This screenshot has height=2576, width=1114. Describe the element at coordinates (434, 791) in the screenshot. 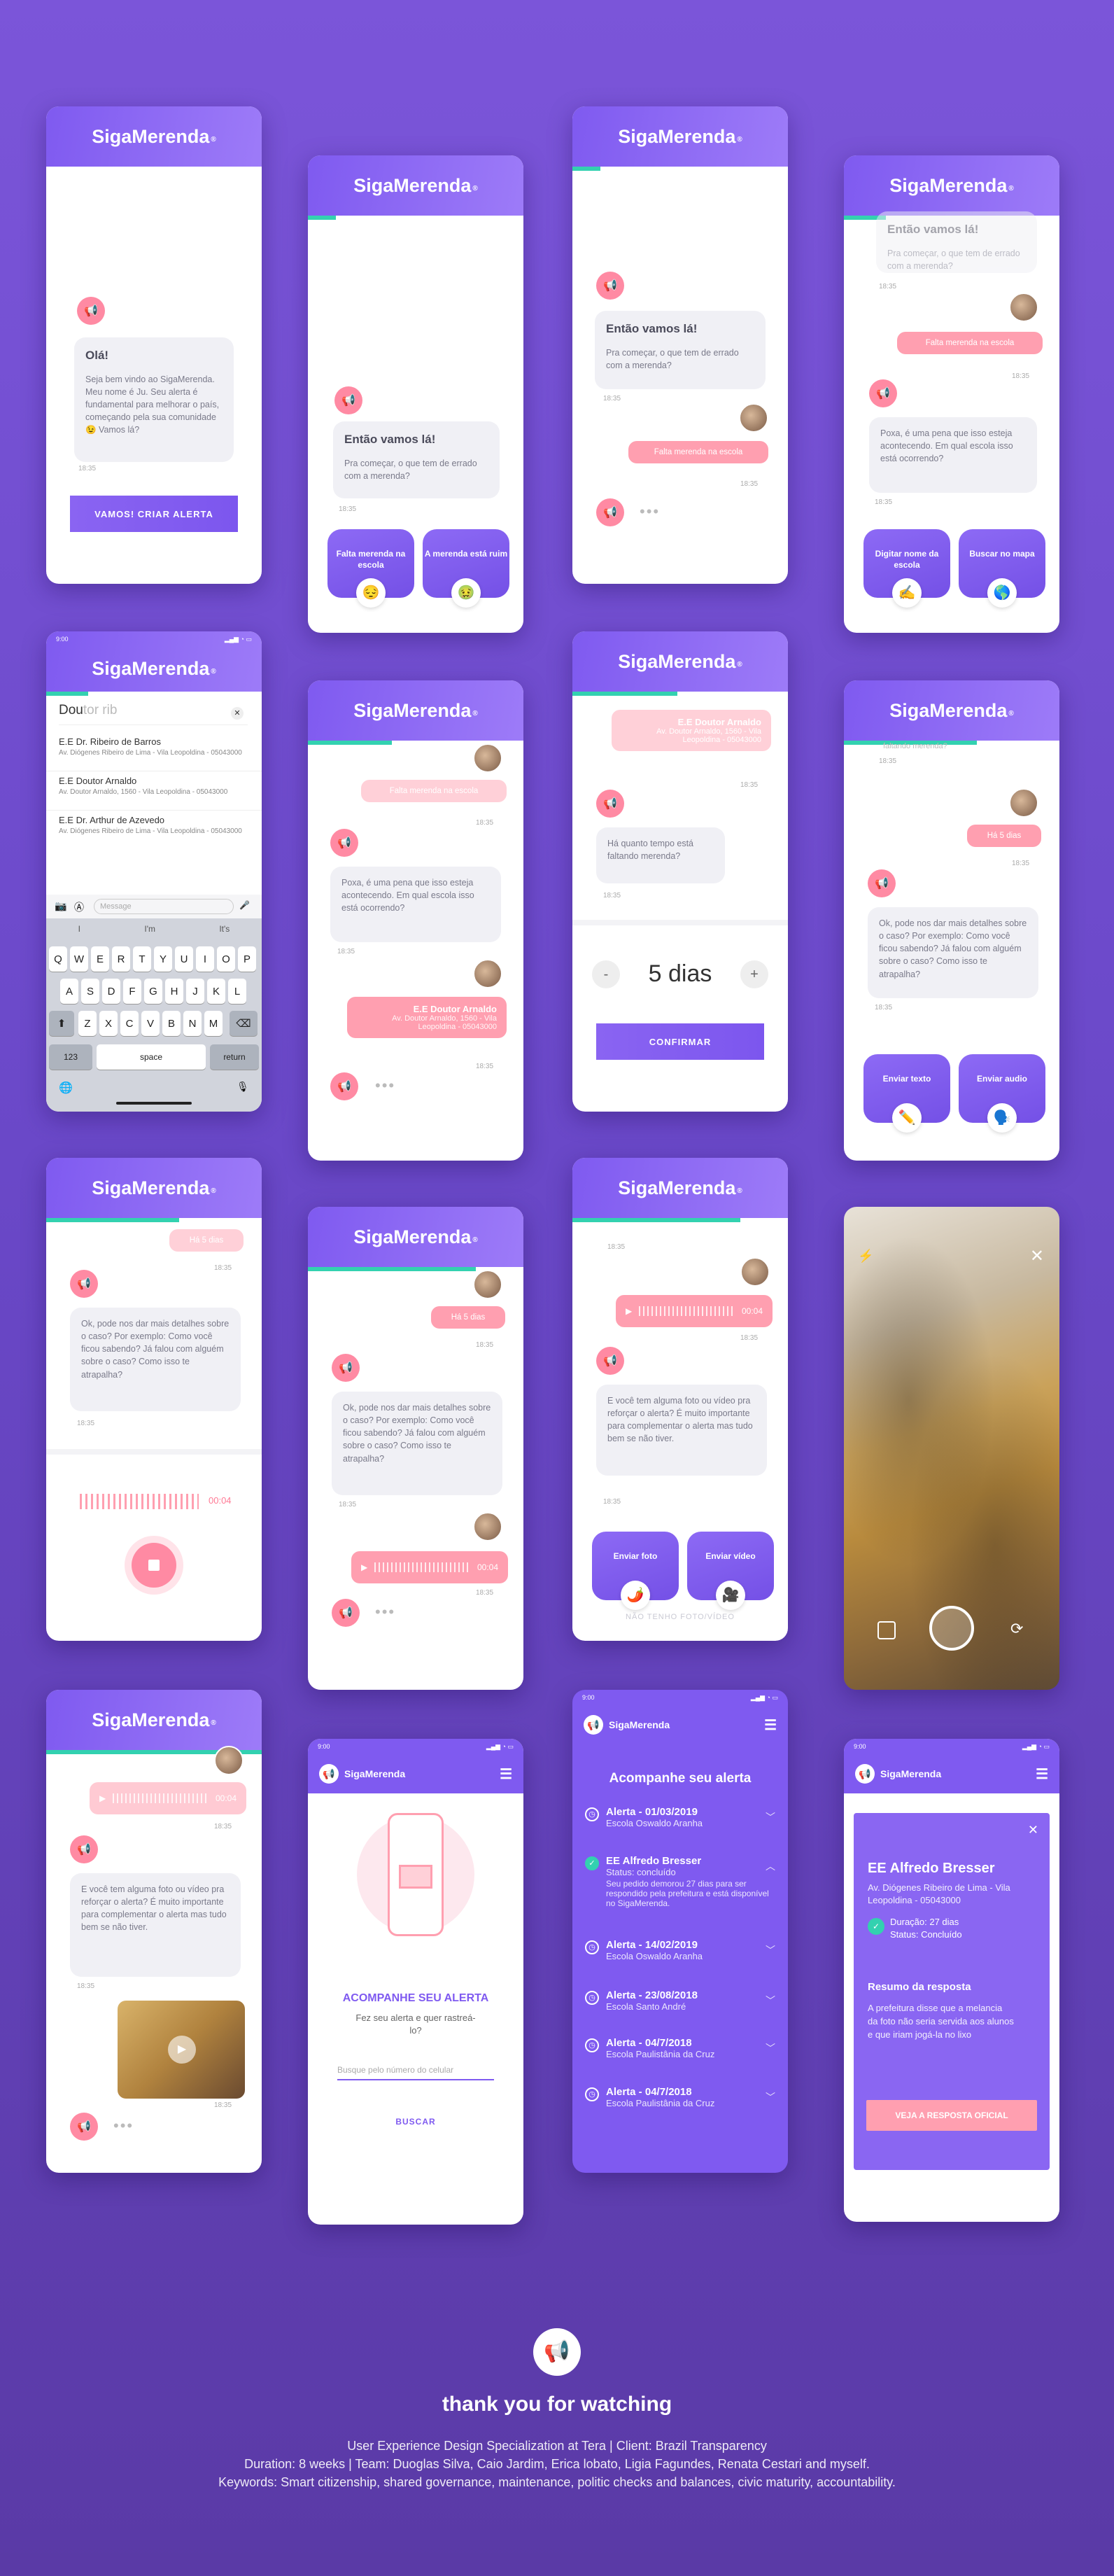

I see `reply-bubble: Falta merenda na escola` at that location.